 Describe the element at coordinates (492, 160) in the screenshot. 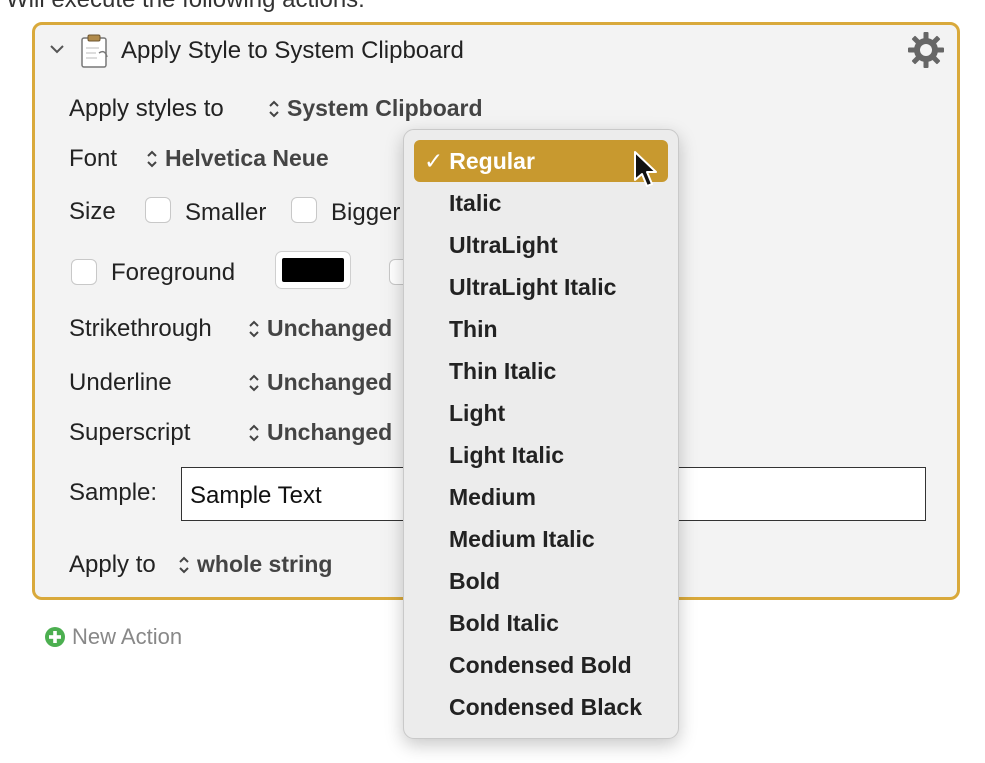

I see `menu-item-label: Regular` at that location.